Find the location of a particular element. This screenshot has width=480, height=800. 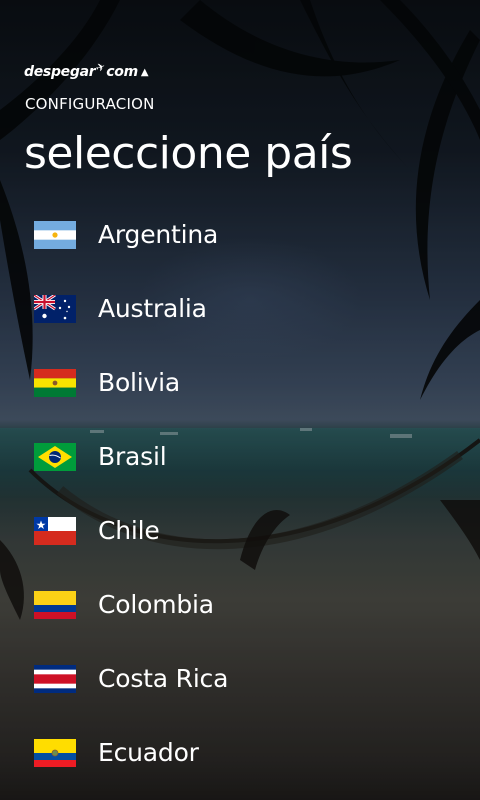

chile-flag-icon is located at coordinates (55, 531).